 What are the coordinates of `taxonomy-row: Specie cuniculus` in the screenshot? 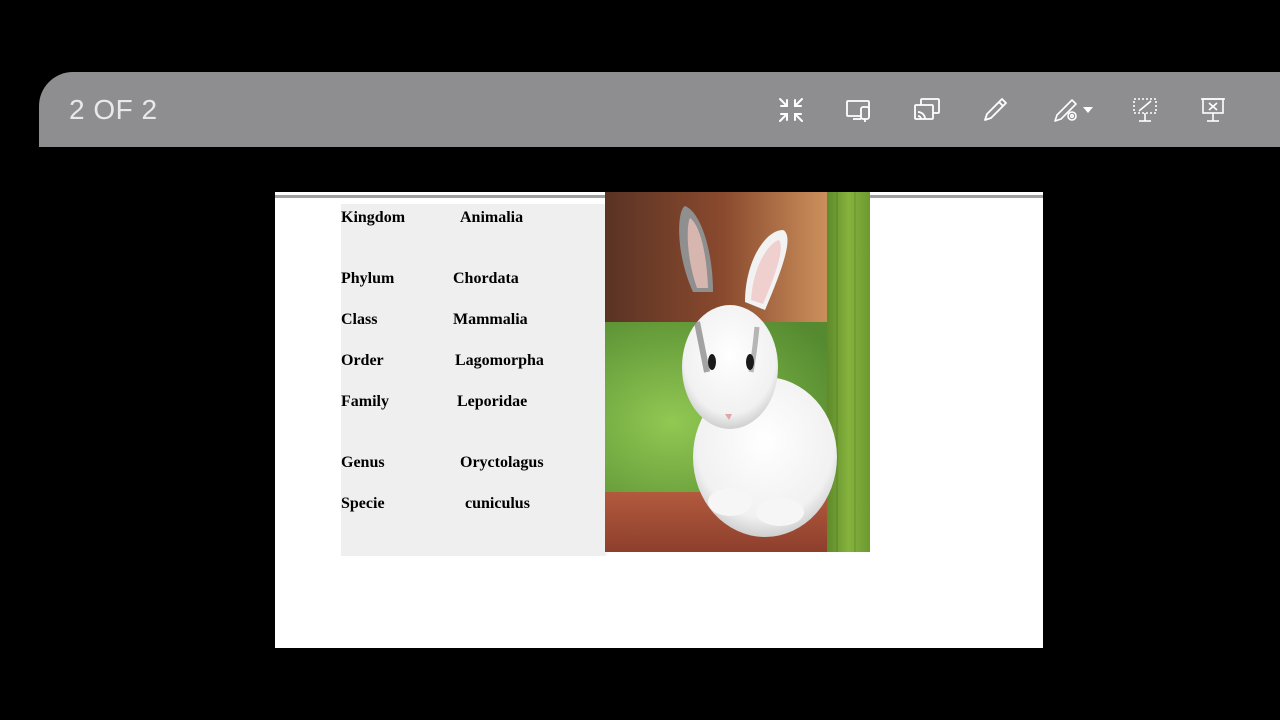 It's located at (473, 506).